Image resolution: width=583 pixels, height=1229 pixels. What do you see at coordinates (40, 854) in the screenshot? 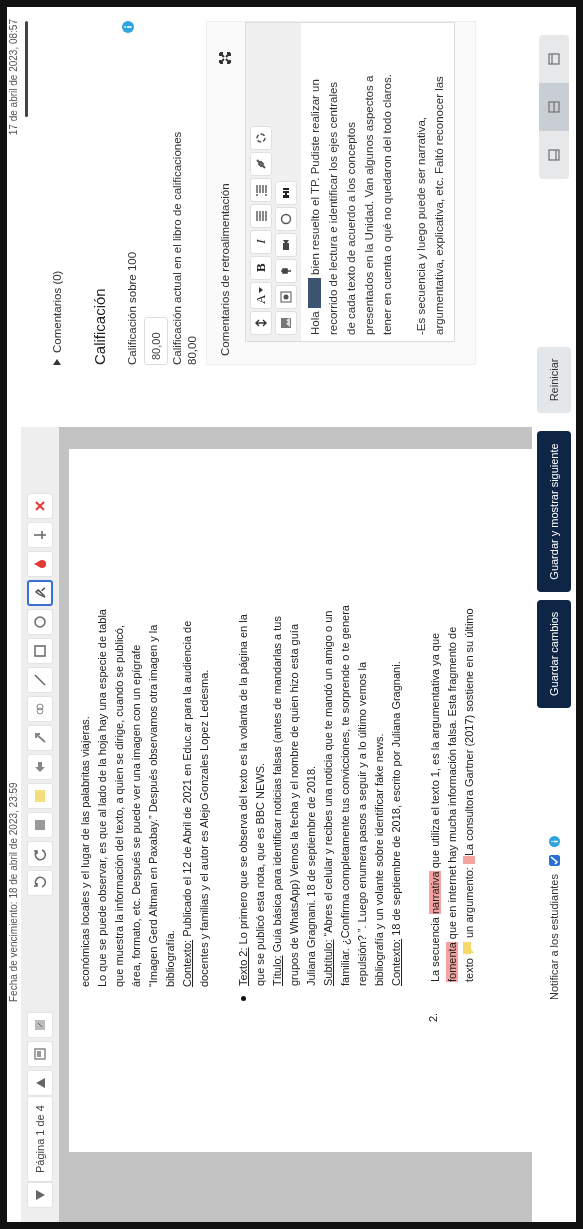
I see `rotate-right-icon` at bounding box center [40, 854].